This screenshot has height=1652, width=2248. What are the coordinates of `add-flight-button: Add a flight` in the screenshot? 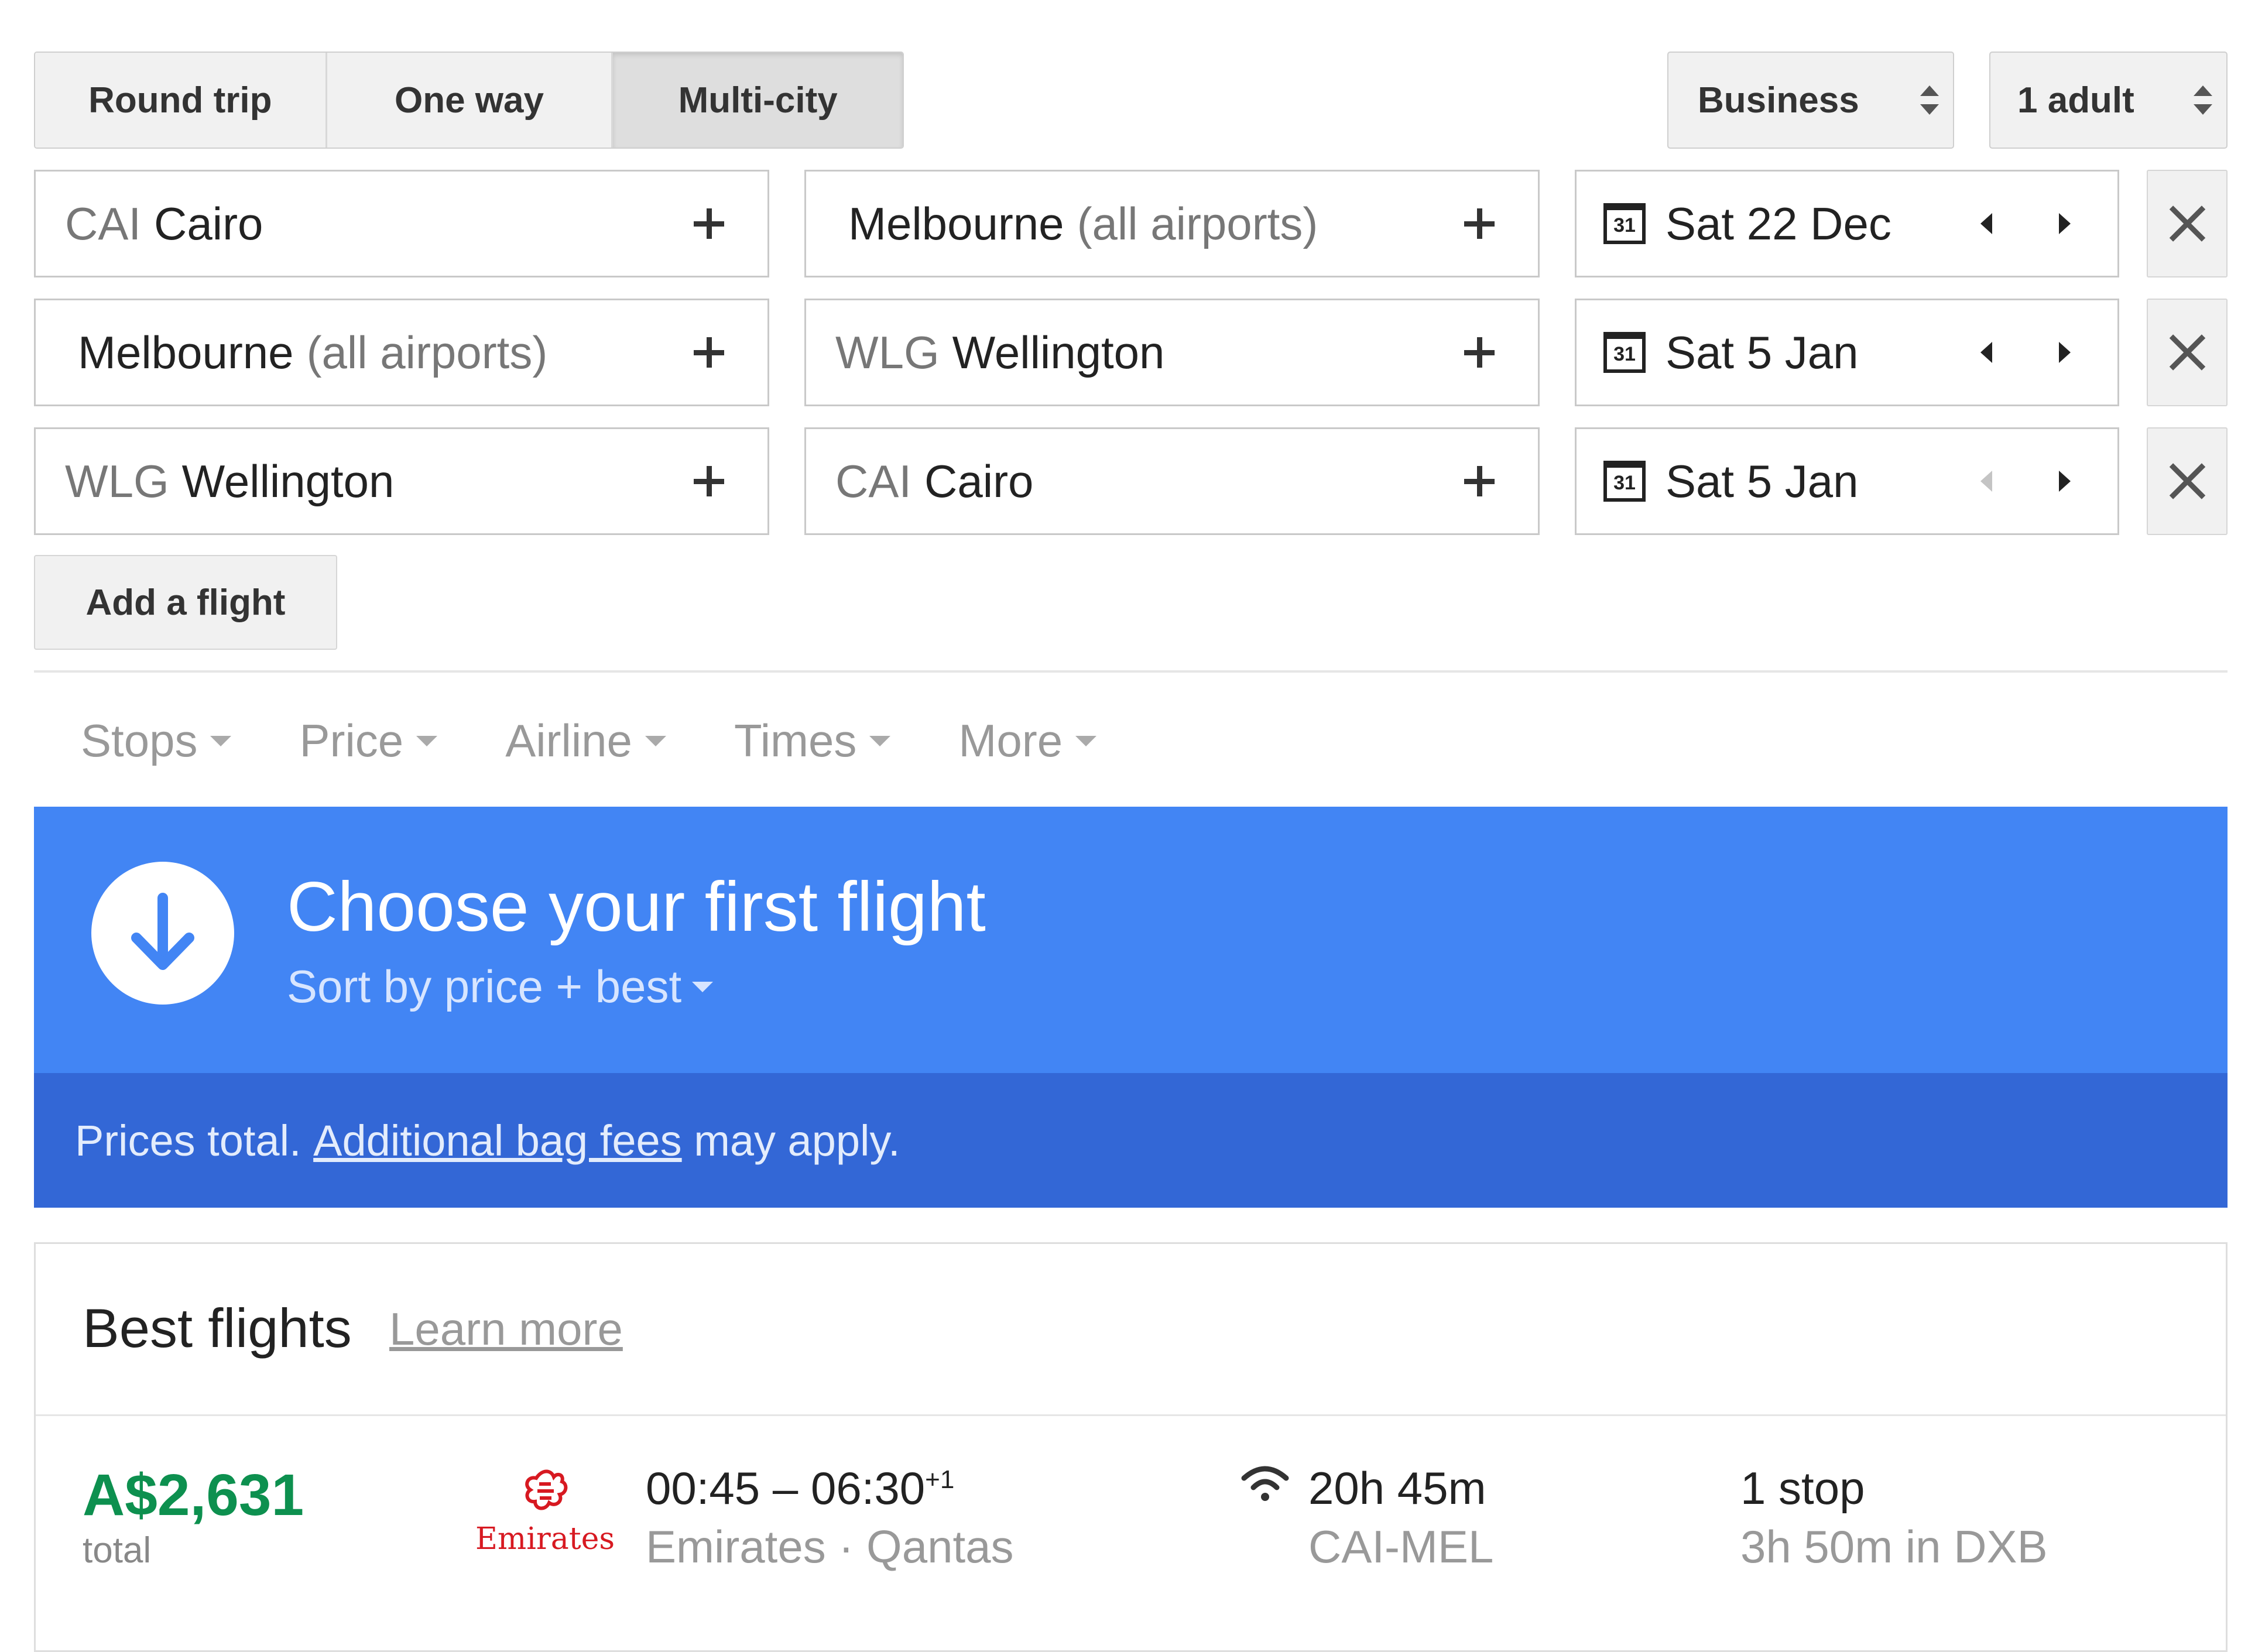 It's located at (186, 602).